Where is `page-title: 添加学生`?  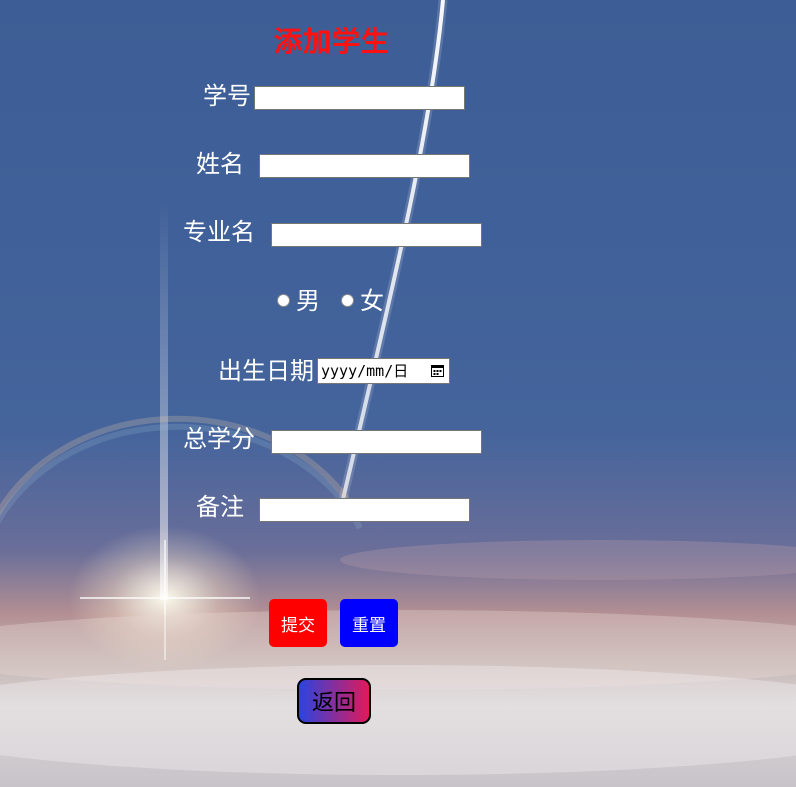 page-title: 添加学生 is located at coordinates (332, 41).